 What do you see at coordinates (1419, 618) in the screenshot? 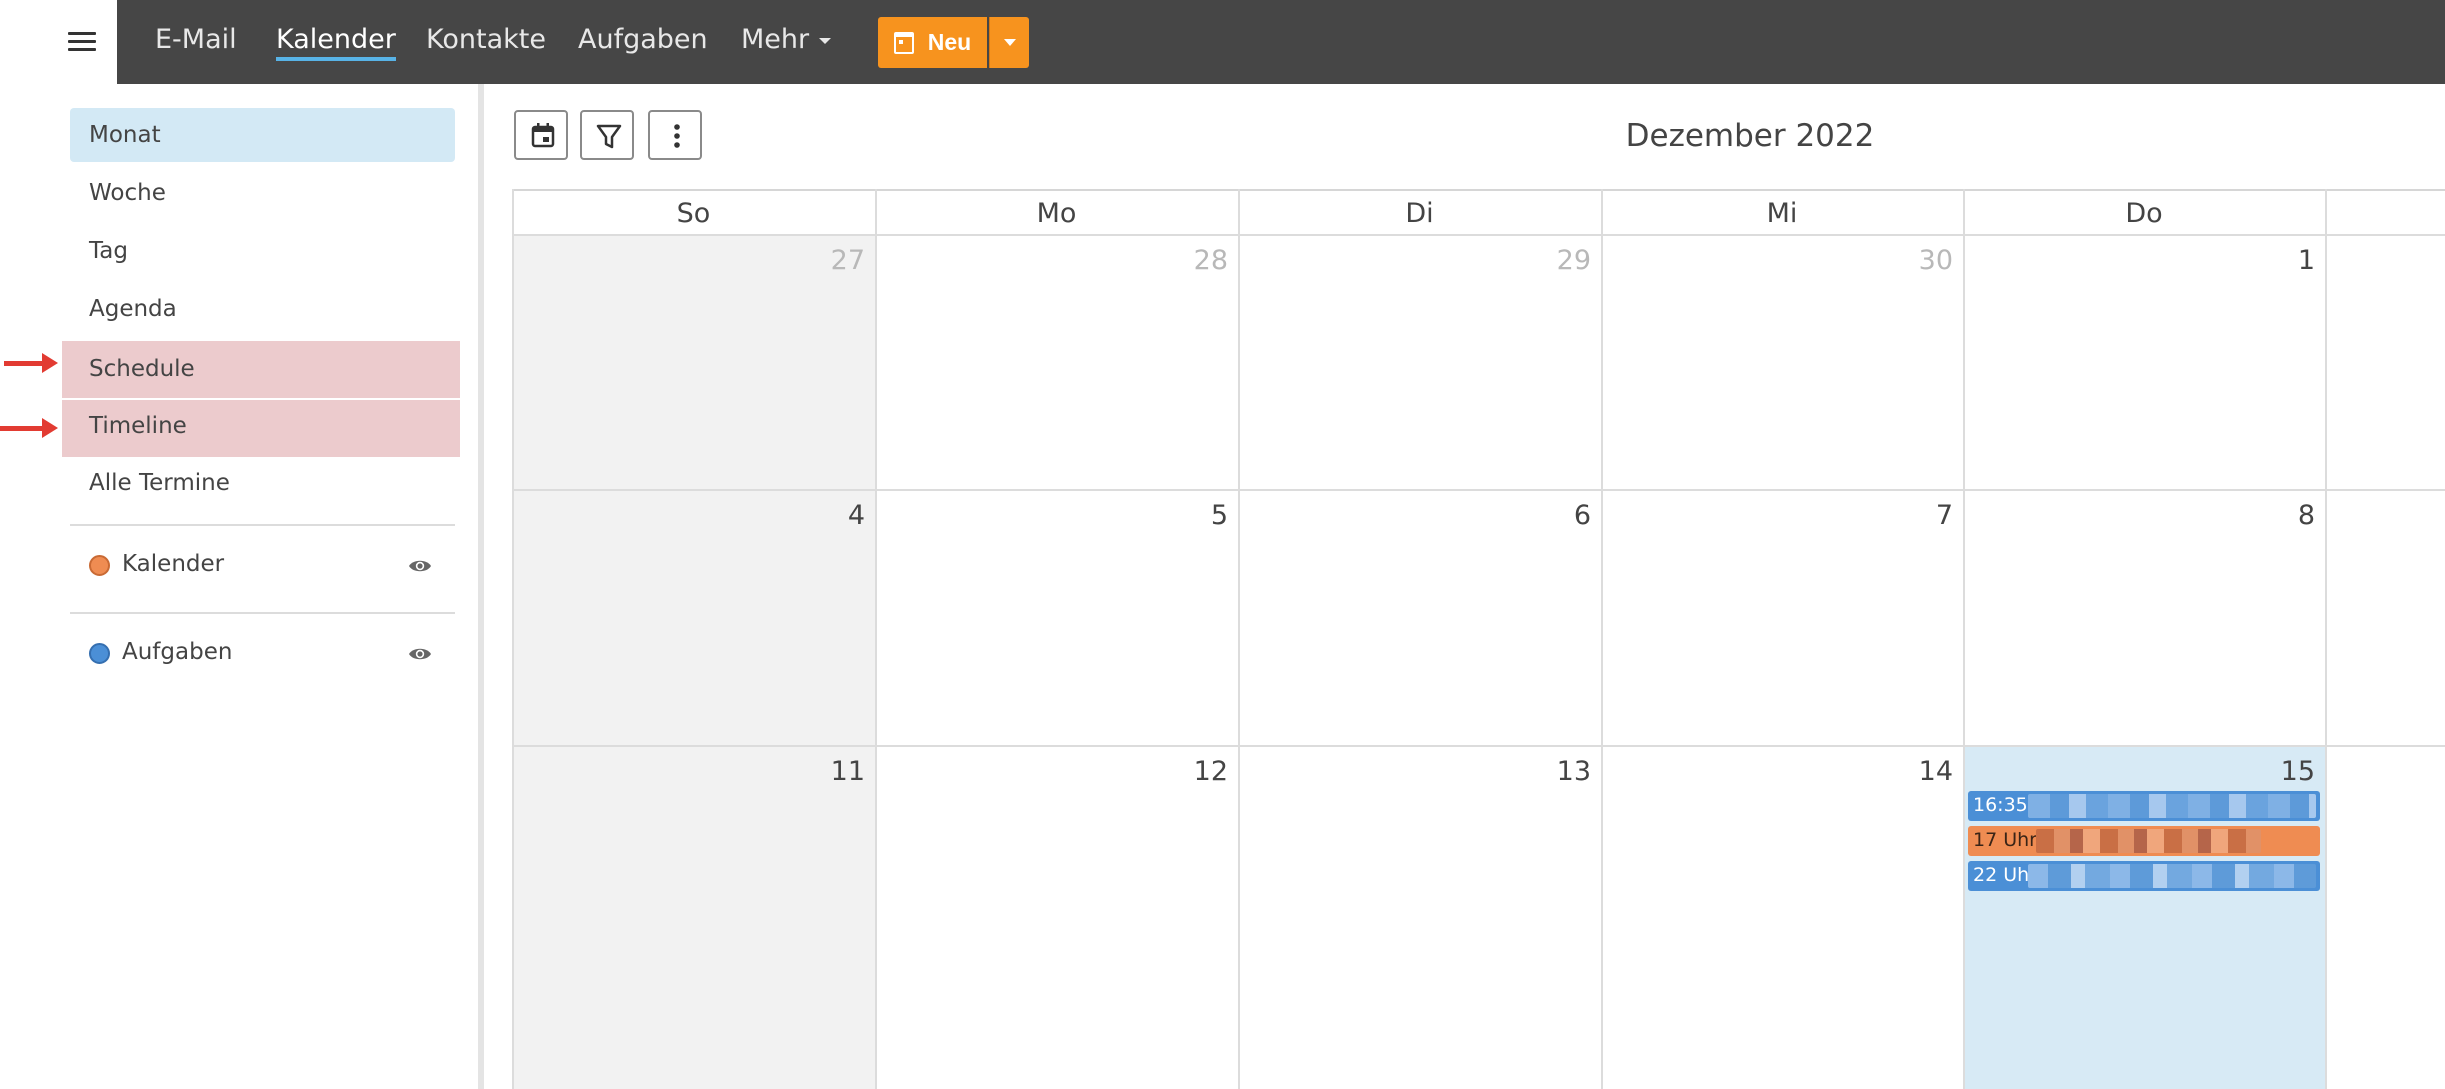
I see `day-cell: 6` at bounding box center [1419, 618].